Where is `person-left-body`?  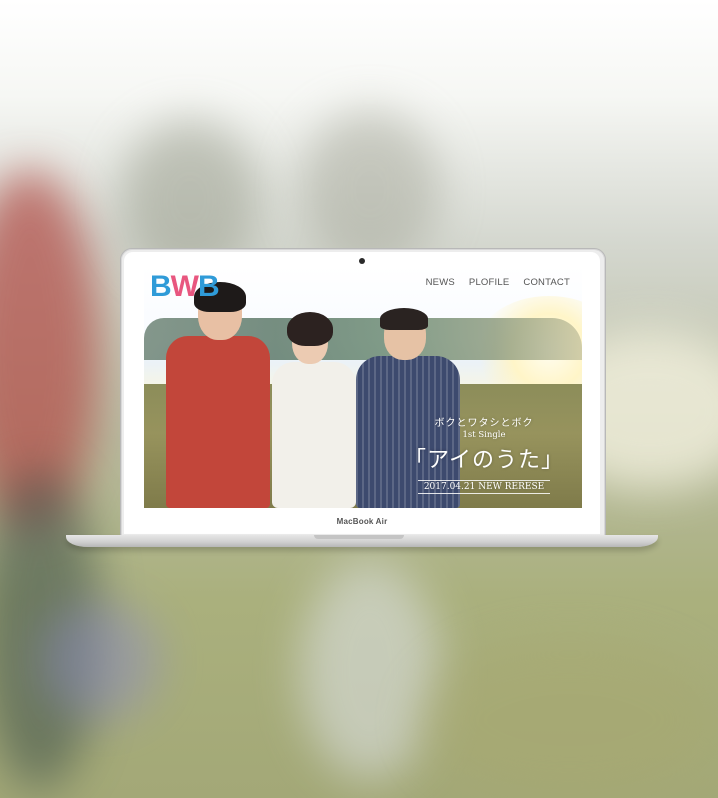 person-left-body is located at coordinates (218, 422).